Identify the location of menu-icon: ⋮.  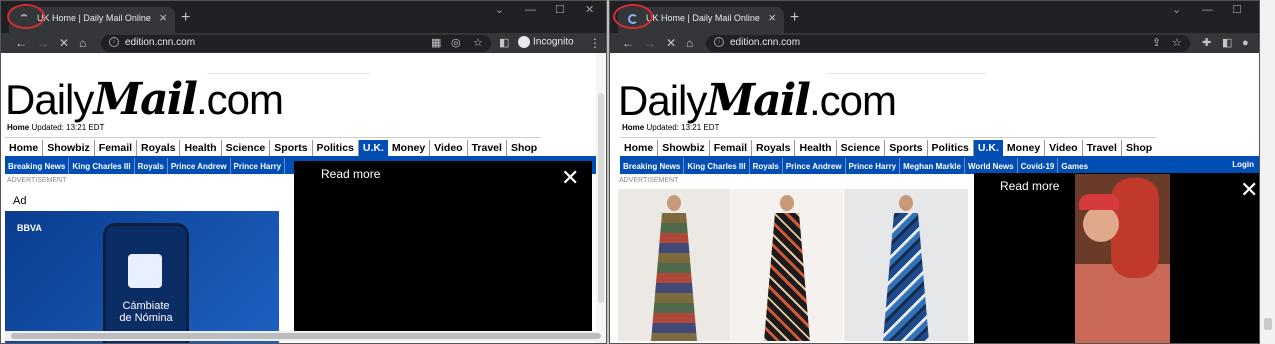
(595, 43).